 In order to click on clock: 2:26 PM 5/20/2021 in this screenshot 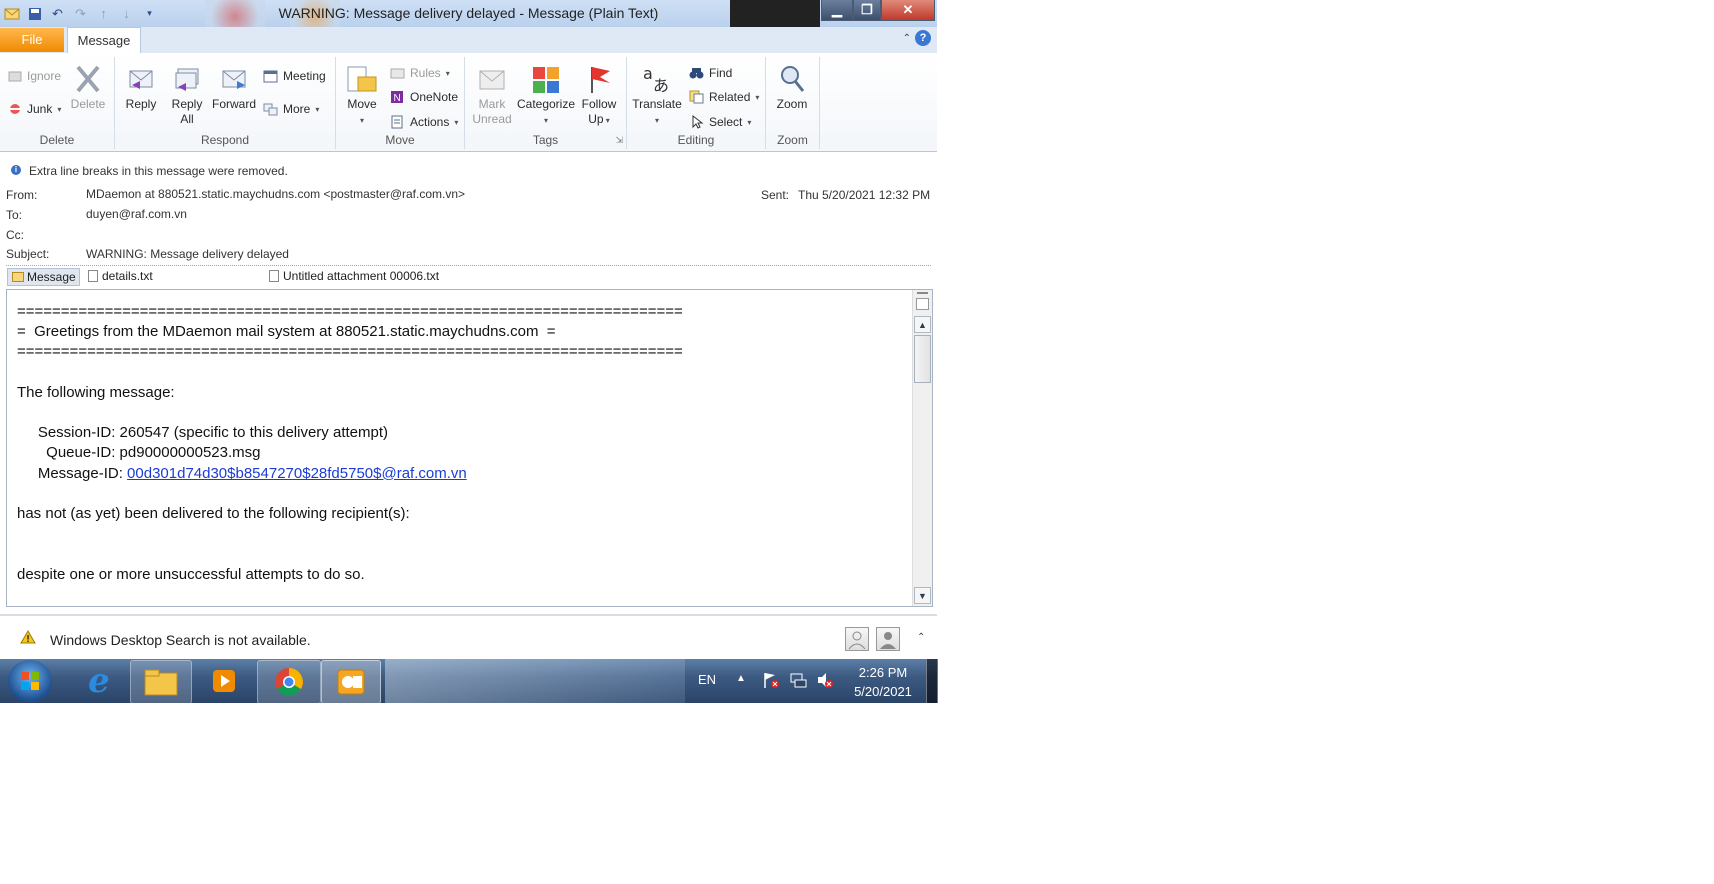, I will do `click(883, 682)`.